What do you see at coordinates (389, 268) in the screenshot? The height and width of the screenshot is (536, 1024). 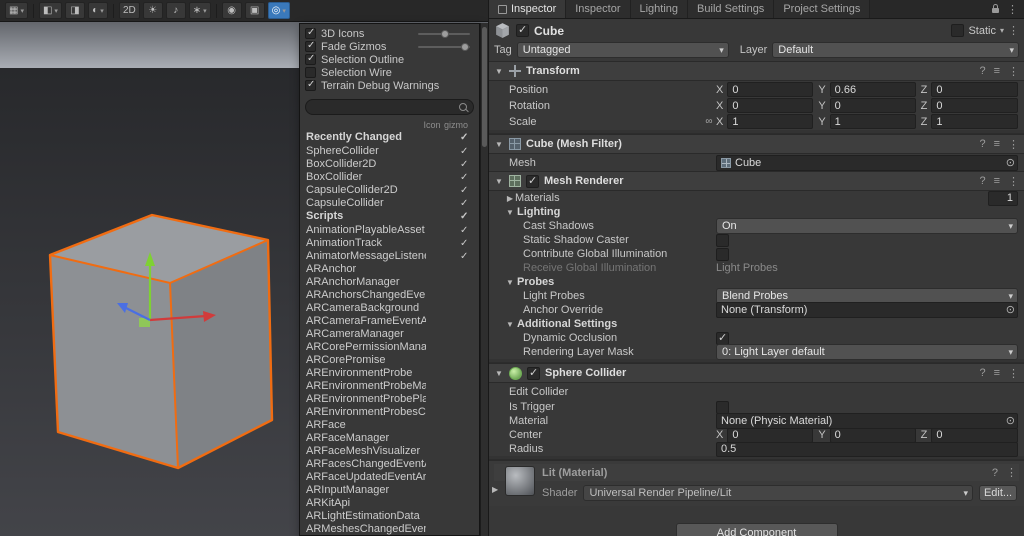 I see `gizmo-list-item: ARAnchor` at bounding box center [389, 268].